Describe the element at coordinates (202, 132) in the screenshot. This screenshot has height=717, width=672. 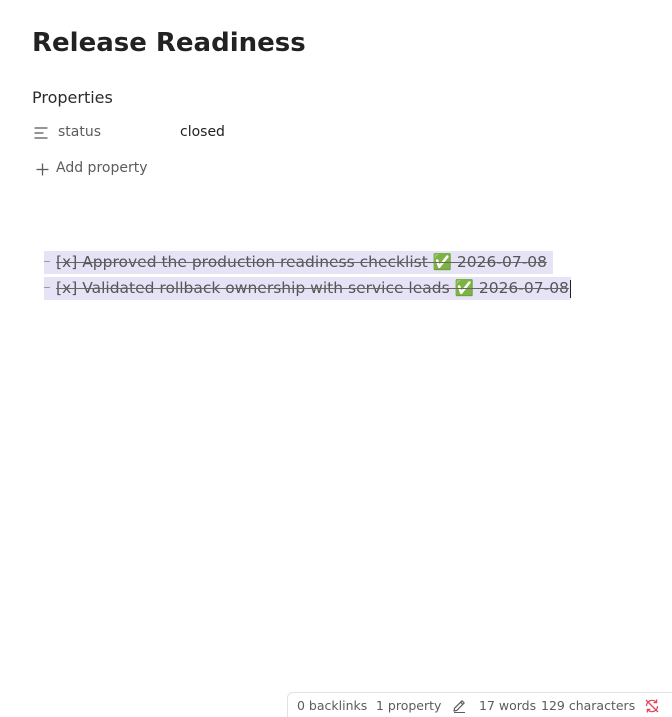
I see `property-value: closed` at that location.